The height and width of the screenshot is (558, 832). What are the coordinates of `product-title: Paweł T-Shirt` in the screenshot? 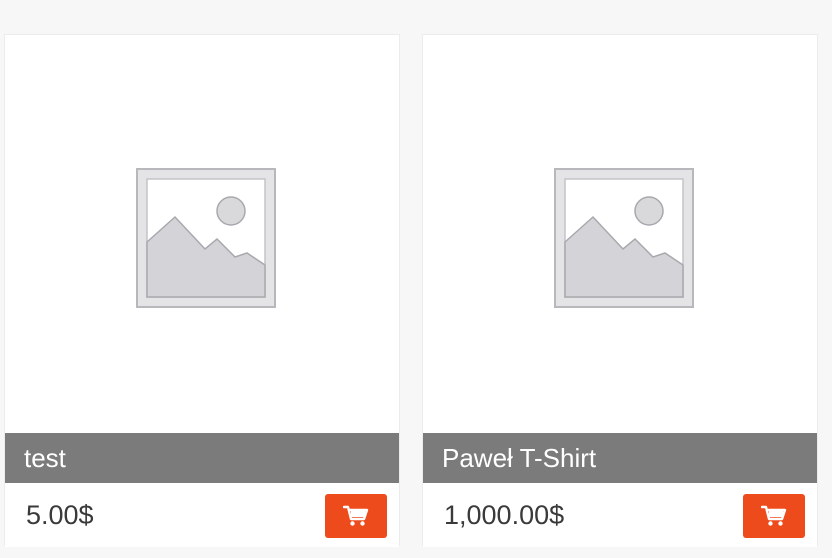 It's located at (519, 458).